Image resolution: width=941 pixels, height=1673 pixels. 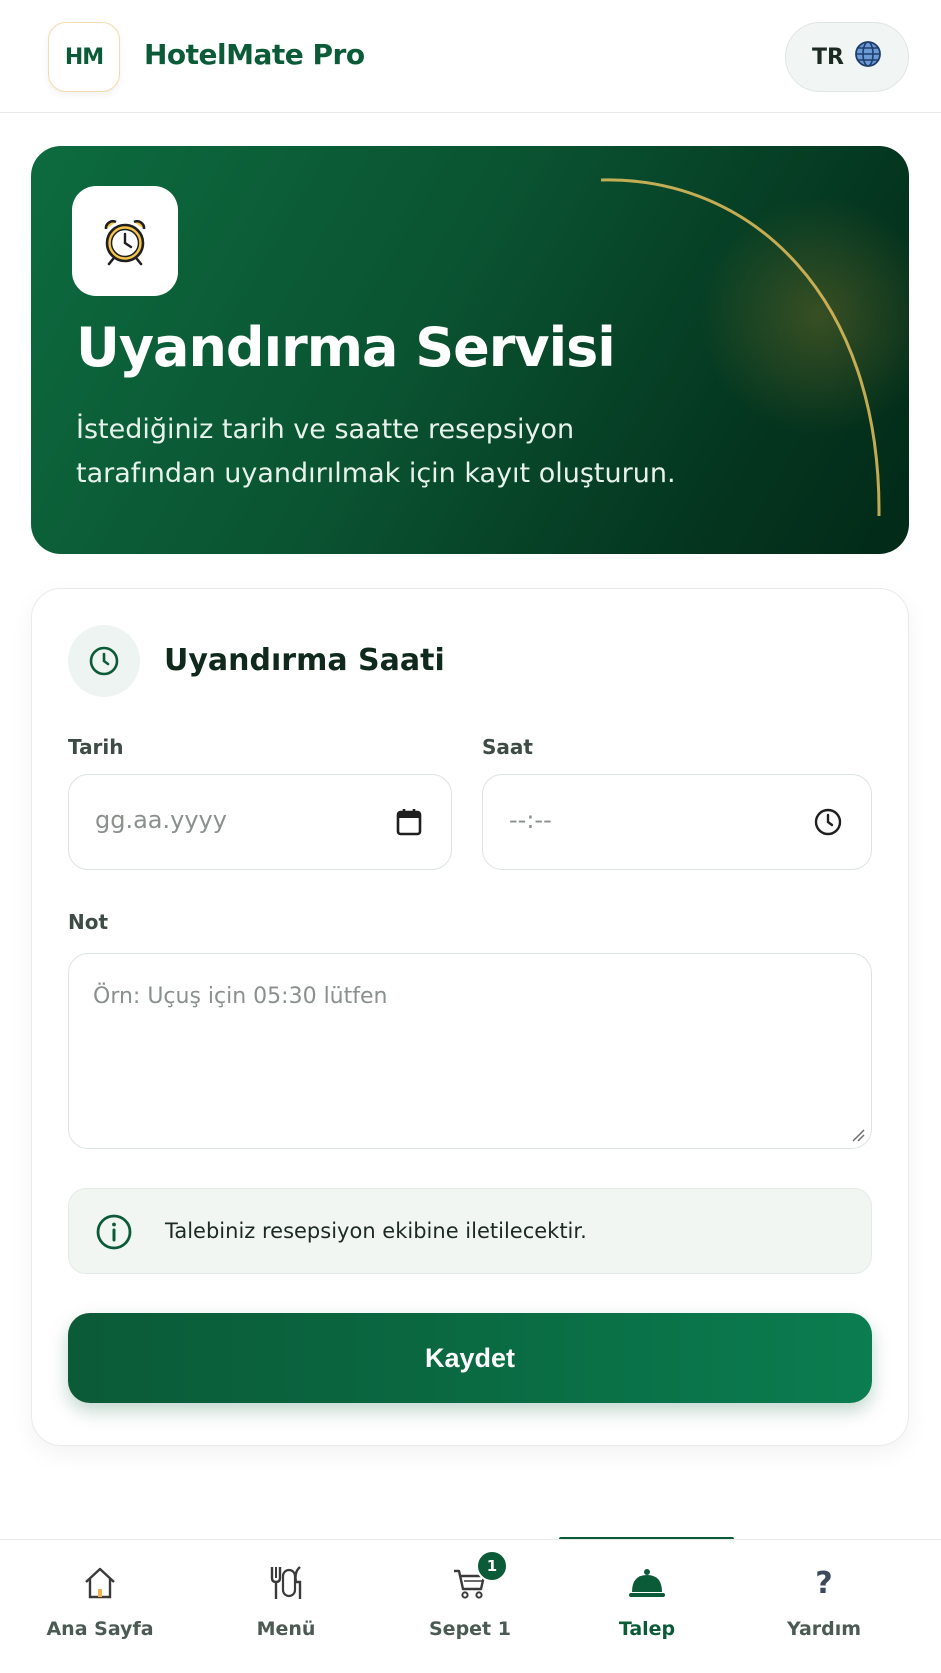 I want to click on note-field, so click(x=470, y=1051).